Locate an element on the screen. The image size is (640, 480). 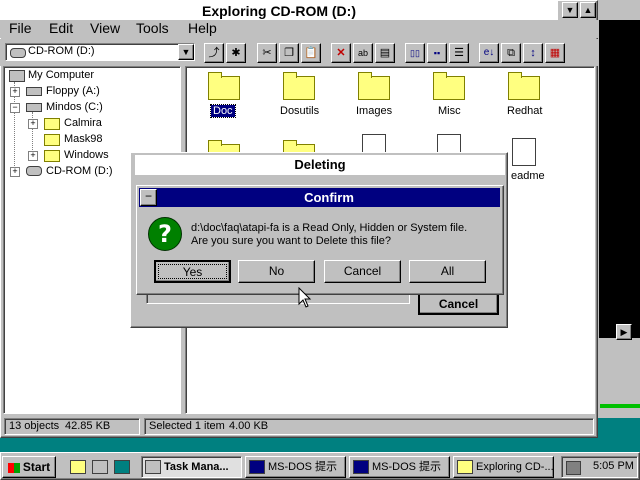
address-dropdown-button: ▼ is located at coordinates (186, 52).